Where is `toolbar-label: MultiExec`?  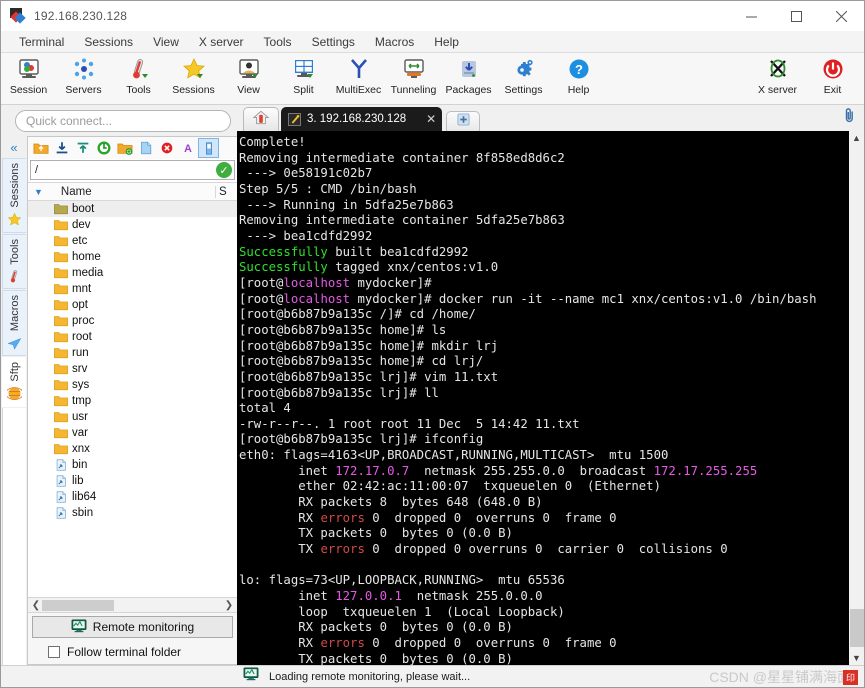
toolbar-label: MultiExec is located at coordinates (358, 90).